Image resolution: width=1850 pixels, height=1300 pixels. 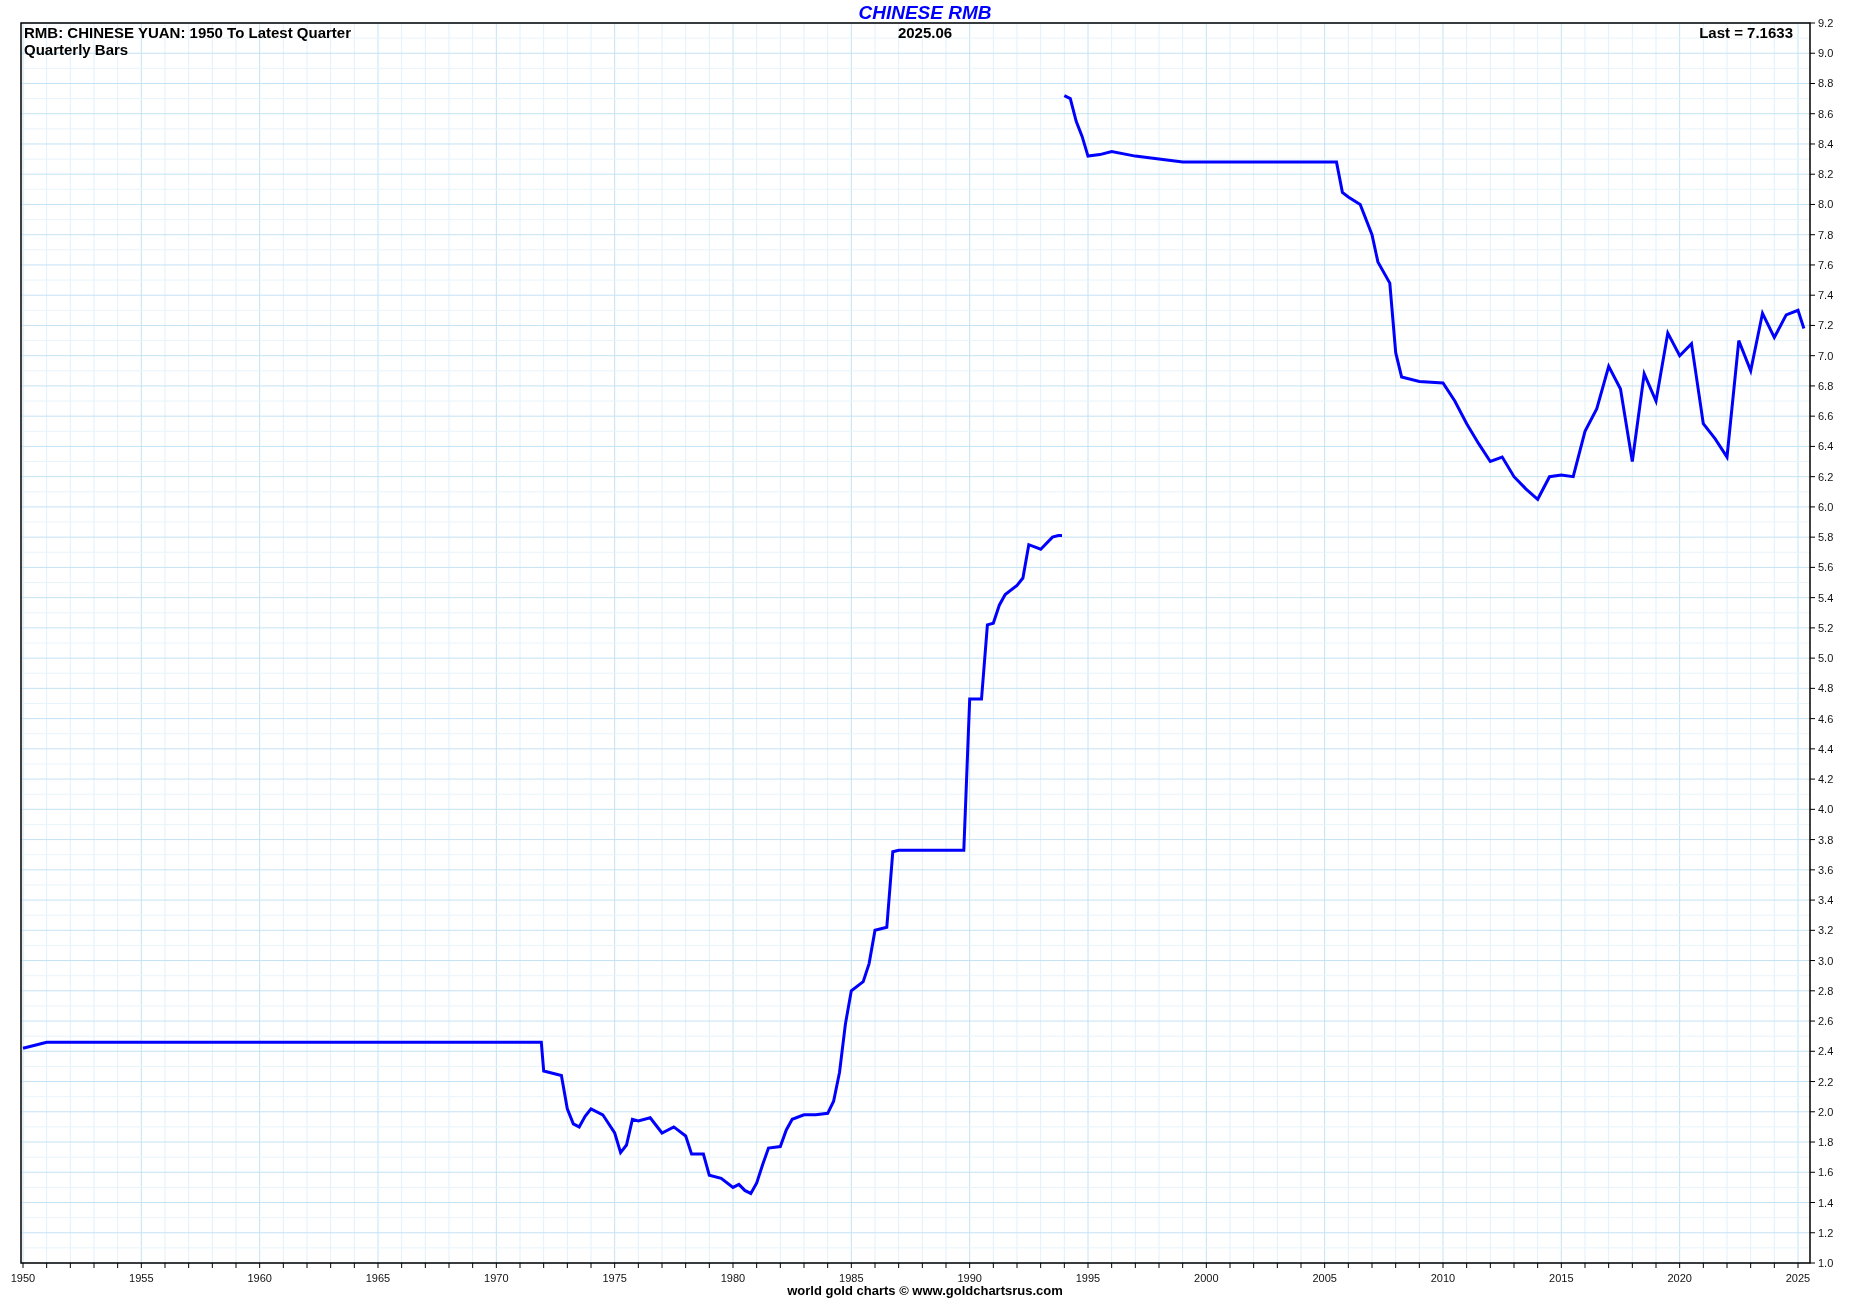 I want to click on y-tick-label: 3.8, so click(x=1826, y=839).